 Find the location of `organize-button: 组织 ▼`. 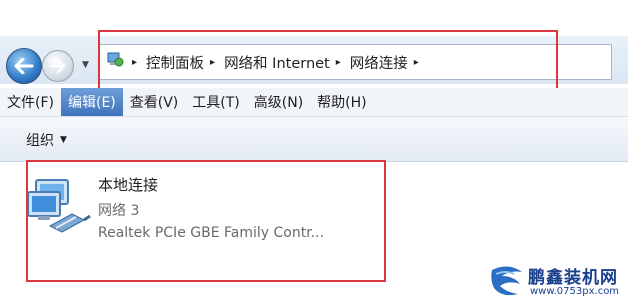

organize-button: 组织 ▼ is located at coordinates (46, 140).